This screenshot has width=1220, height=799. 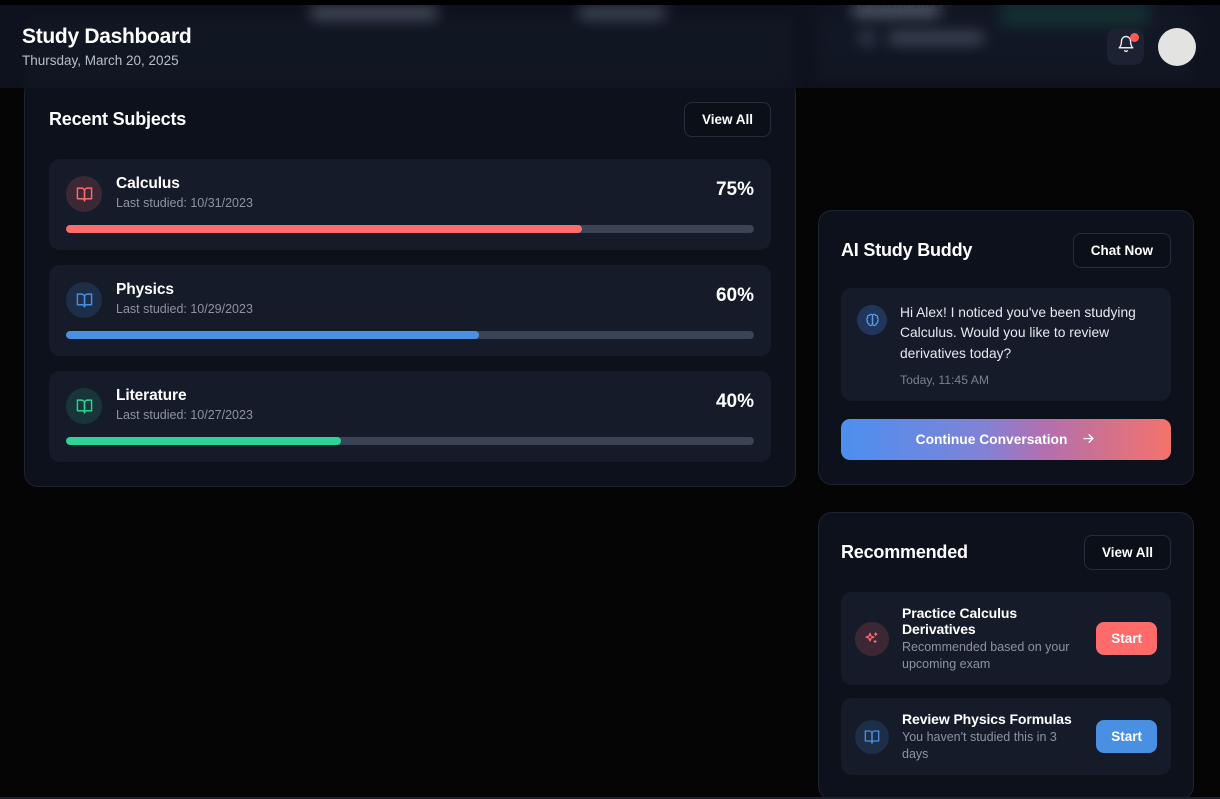 What do you see at coordinates (960, 621) in the screenshot?
I see `recommendation-title: Practice Calculus Derivatives` at bounding box center [960, 621].